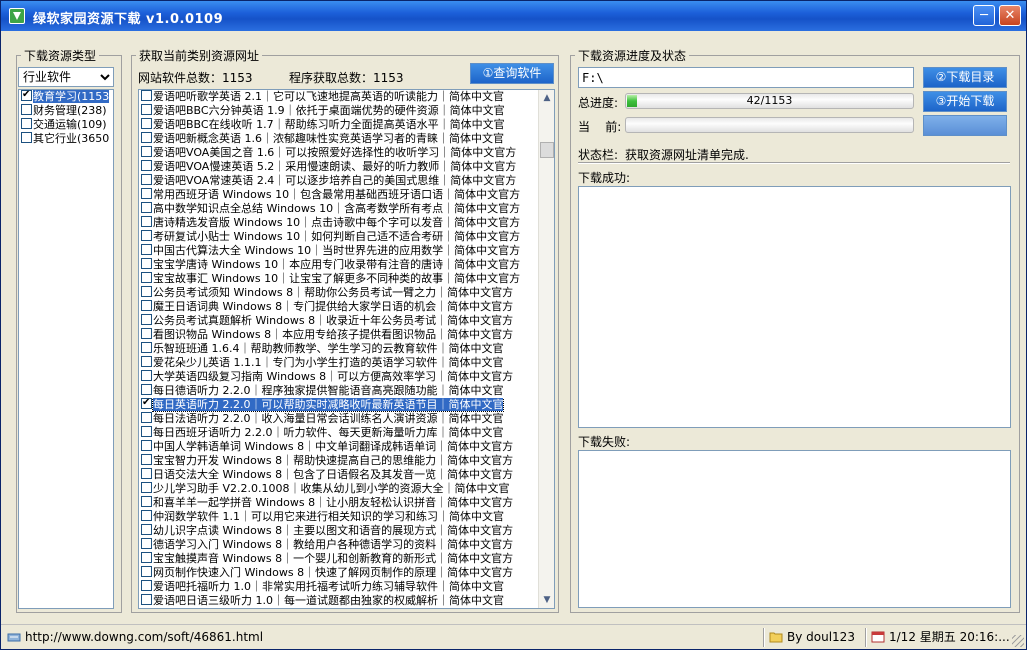  I want to click on software-list-item: 爱语吧托福听力 1.0｜非常实用托福考试听力练习辅导软件｜简体中文官, so click(338, 587).